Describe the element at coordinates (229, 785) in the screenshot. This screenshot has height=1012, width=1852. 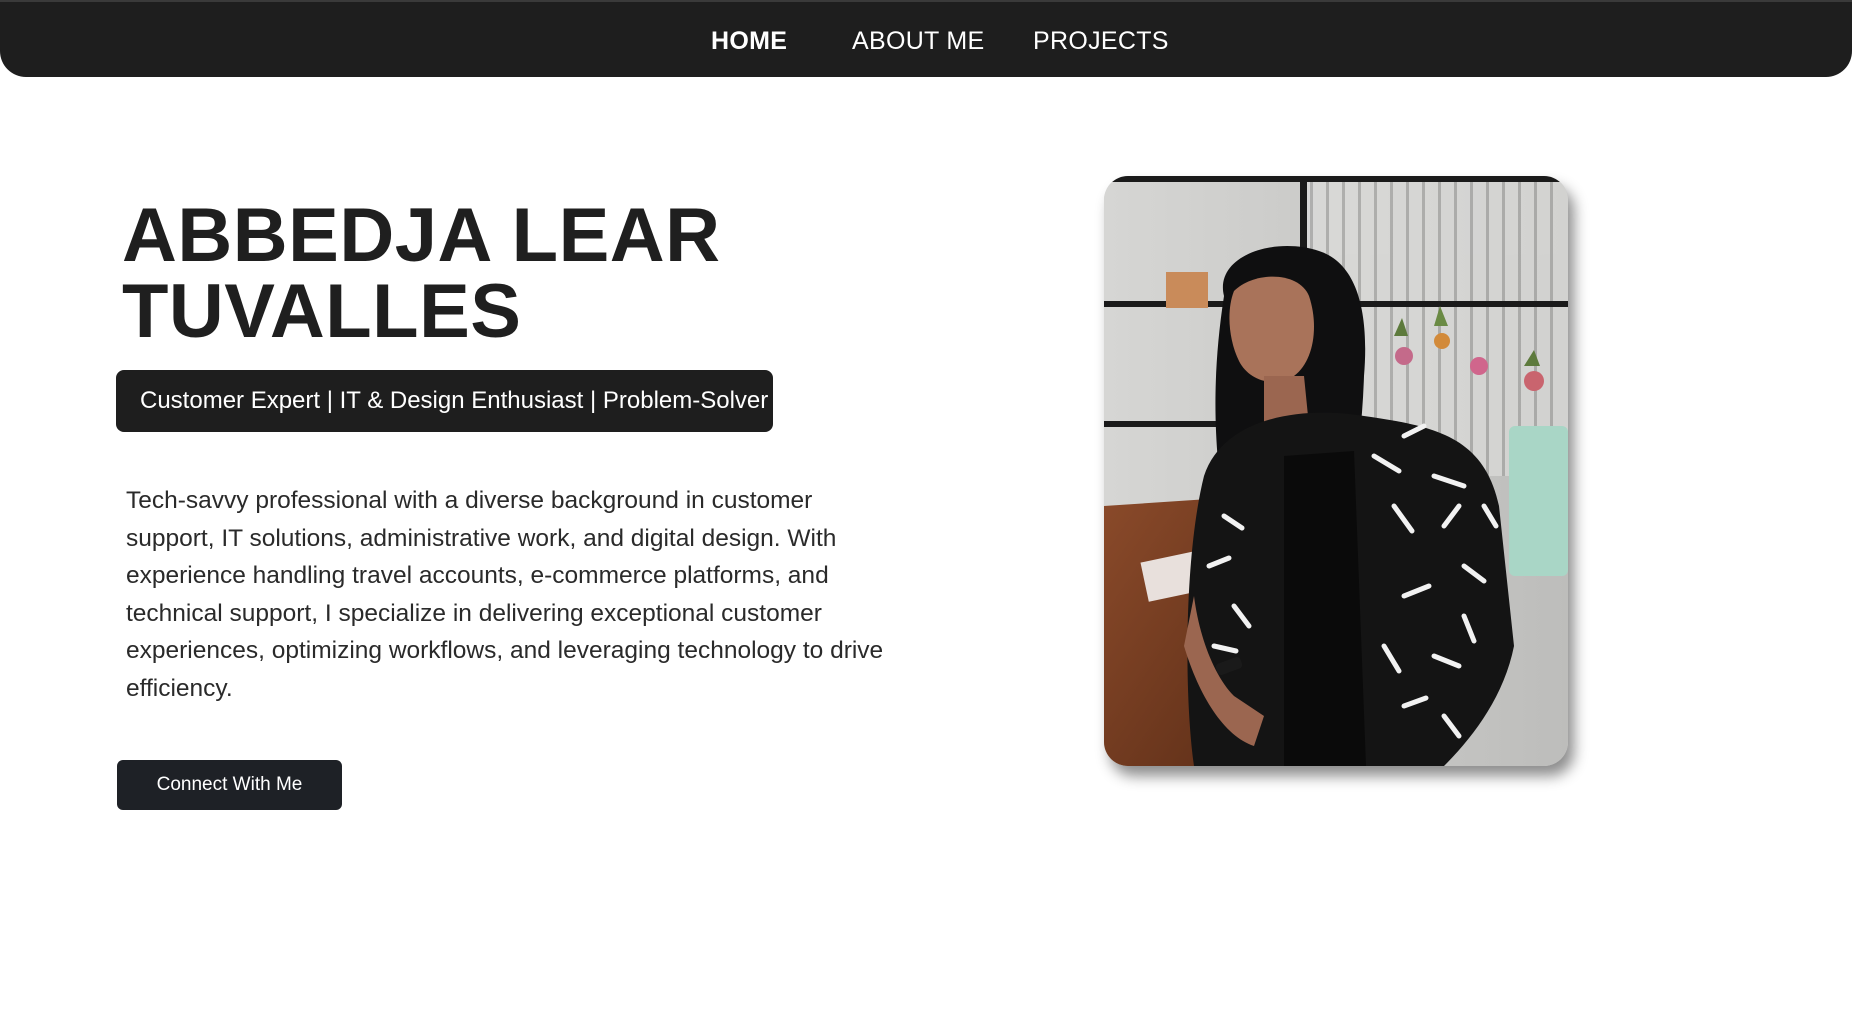
I see `connect-with-me-button: Connect With Me` at that location.